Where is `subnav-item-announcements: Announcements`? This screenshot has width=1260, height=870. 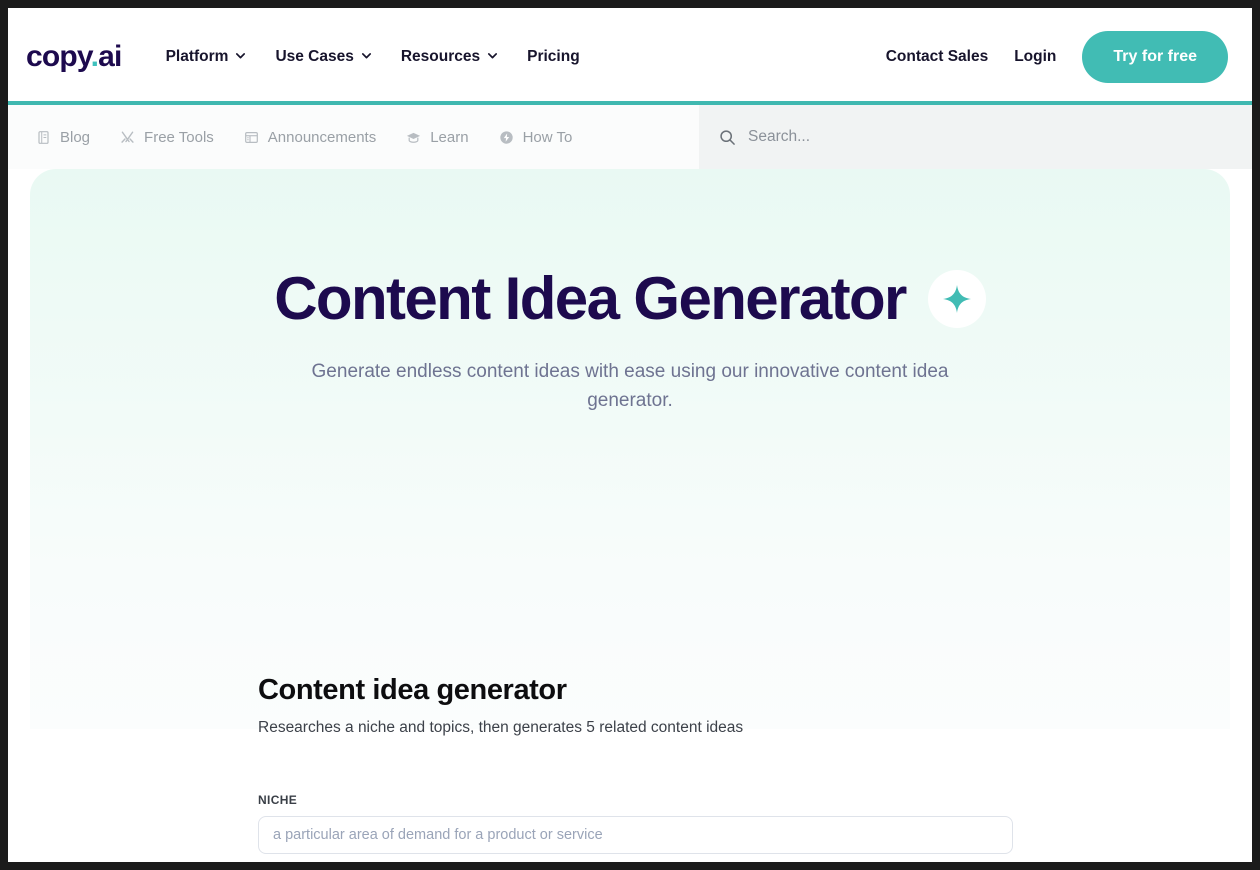
subnav-item-announcements: Announcements is located at coordinates (310, 137).